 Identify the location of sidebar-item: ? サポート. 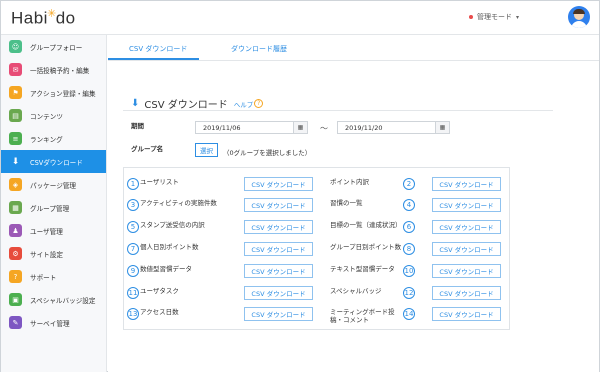
(53, 276).